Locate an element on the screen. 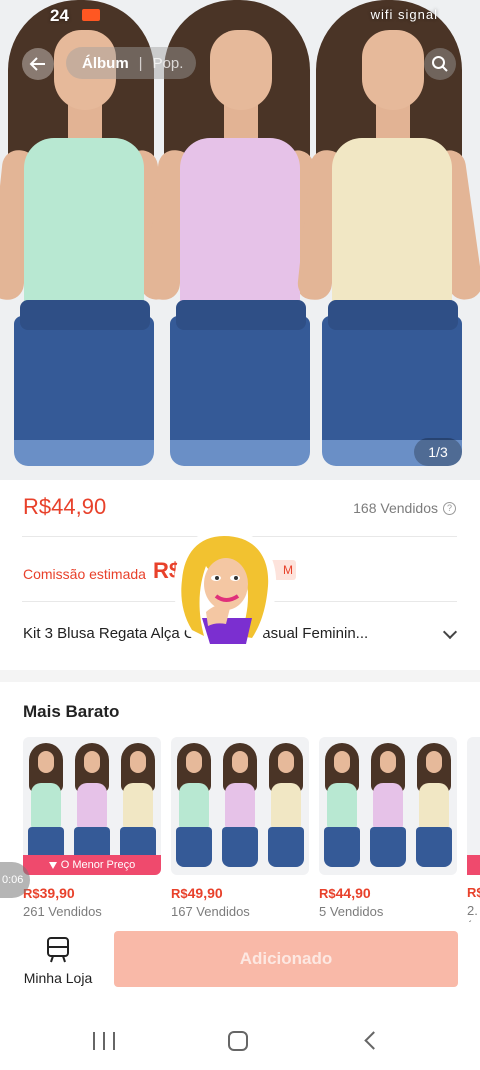 This screenshot has height=1070, width=480. bottom-action-bar: Minha Loja Adicionado is located at coordinates (240, 963).